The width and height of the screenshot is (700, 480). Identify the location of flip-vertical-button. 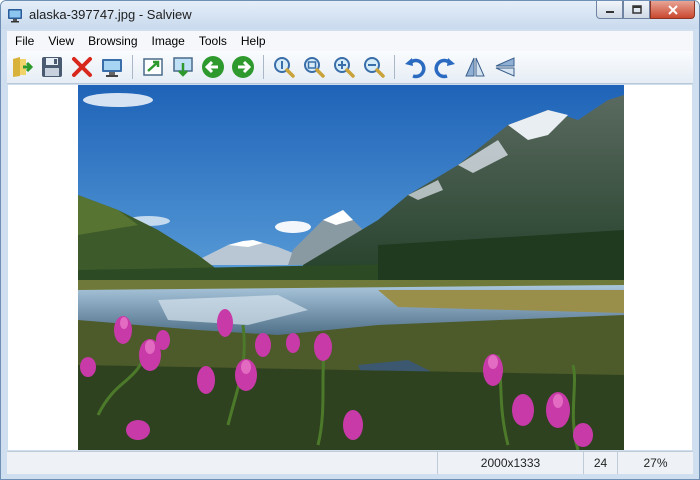
(505, 67).